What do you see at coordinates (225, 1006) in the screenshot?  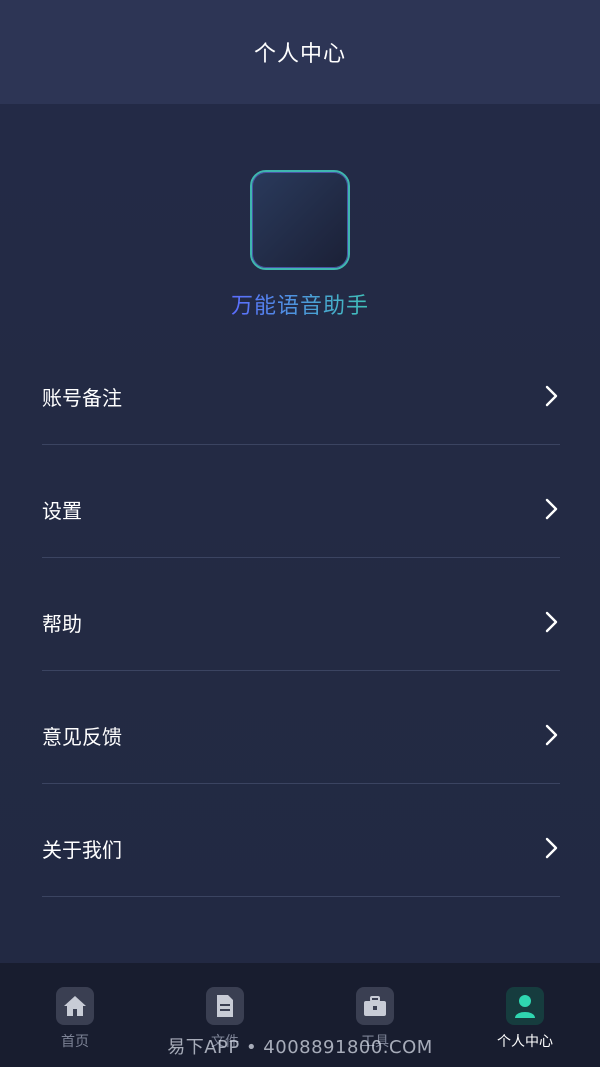 I see `file-icon` at bounding box center [225, 1006].